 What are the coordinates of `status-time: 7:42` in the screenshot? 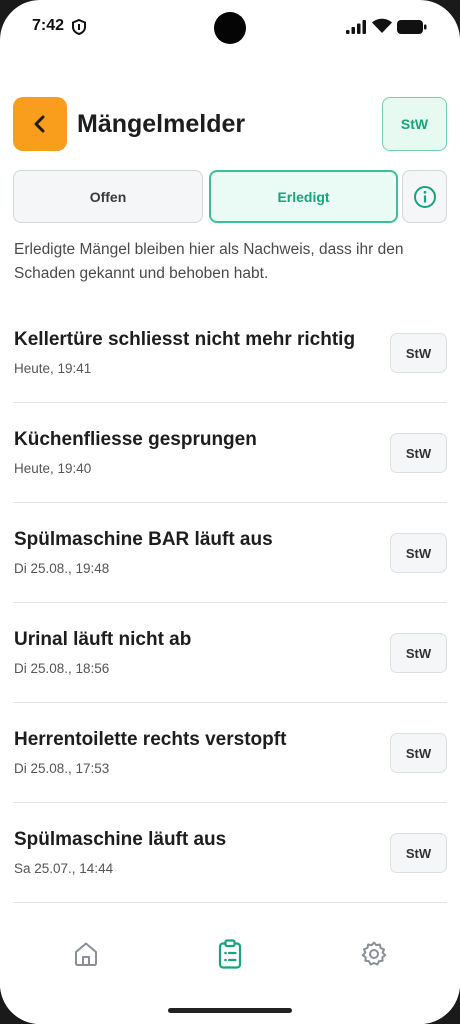 It's located at (48, 25).